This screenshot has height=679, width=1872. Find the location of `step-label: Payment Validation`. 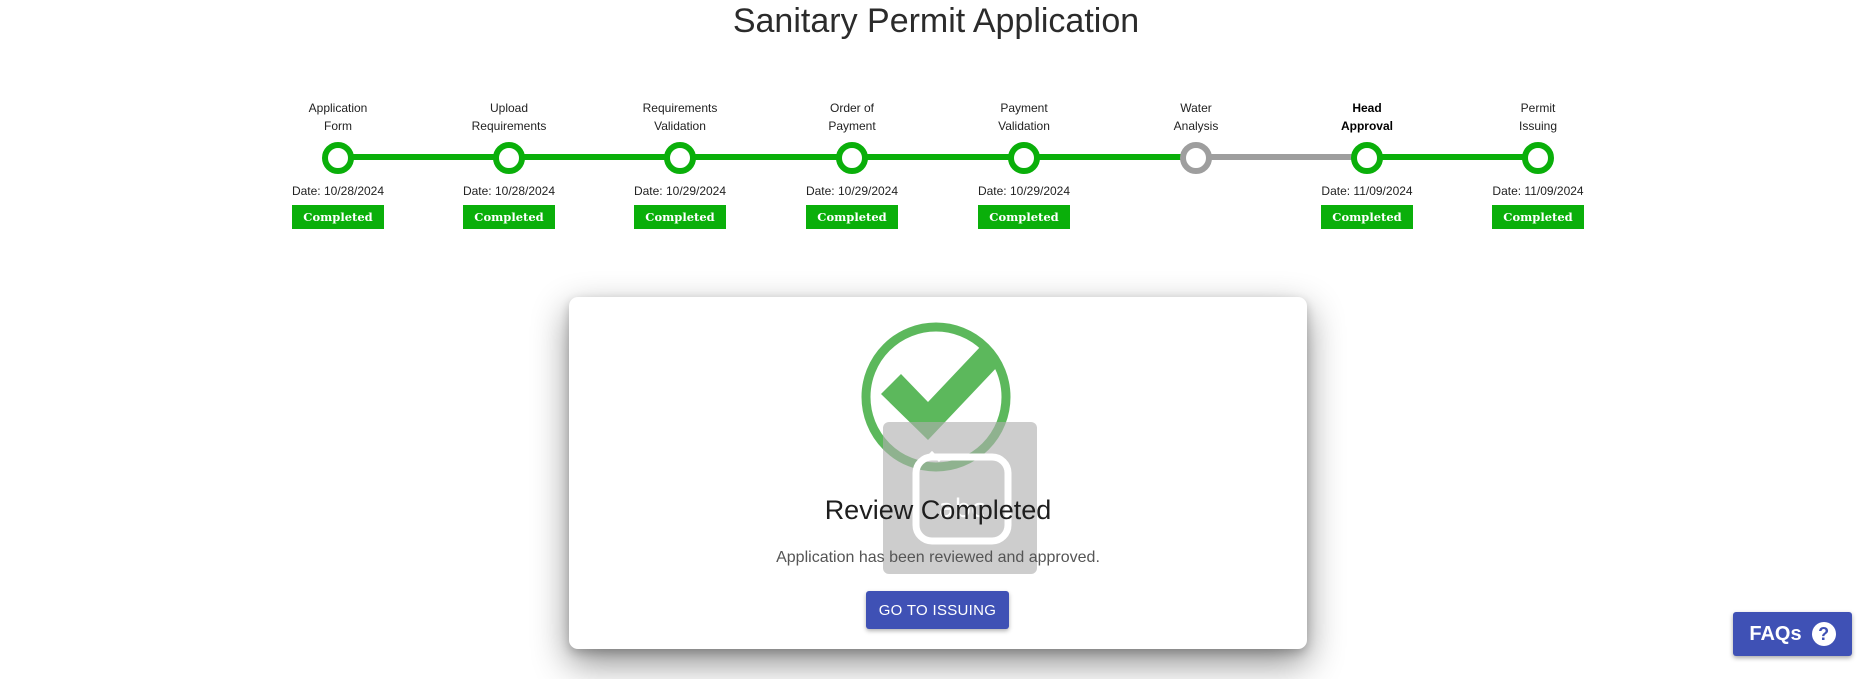

step-label: Payment Validation is located at coordinates (1024, 117).